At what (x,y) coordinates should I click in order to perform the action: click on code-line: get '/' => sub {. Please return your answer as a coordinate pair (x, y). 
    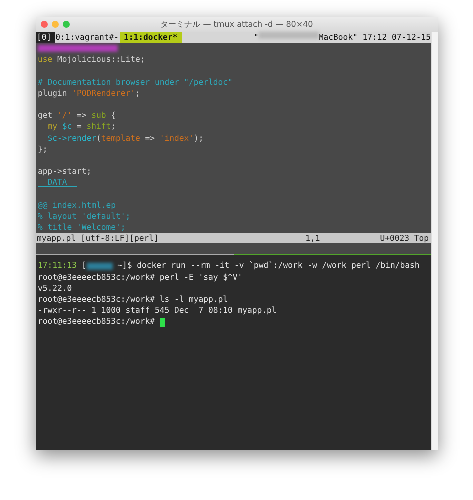
    Looking at the image, I should click on (77, 116).